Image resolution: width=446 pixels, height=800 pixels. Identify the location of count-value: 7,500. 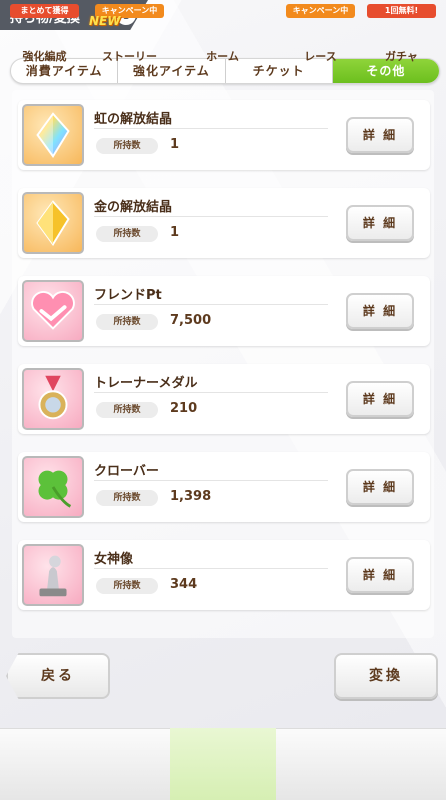
(191, 320).